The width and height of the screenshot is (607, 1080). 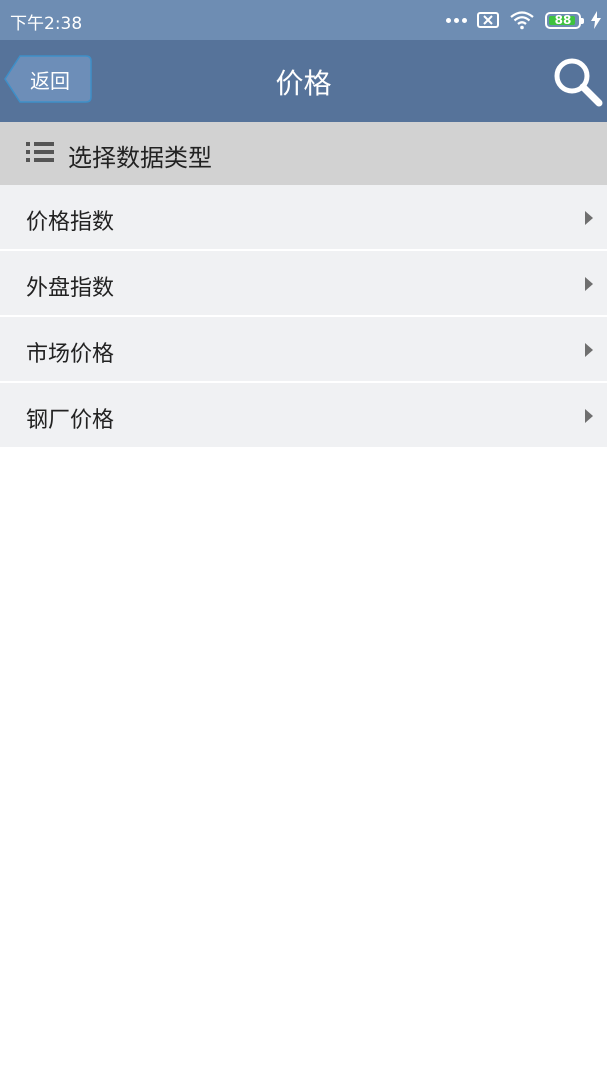 What do you see at coordinates (303, 83) in the screenshot?
I see `page-title: 价格` at bounding box center [303, 83].